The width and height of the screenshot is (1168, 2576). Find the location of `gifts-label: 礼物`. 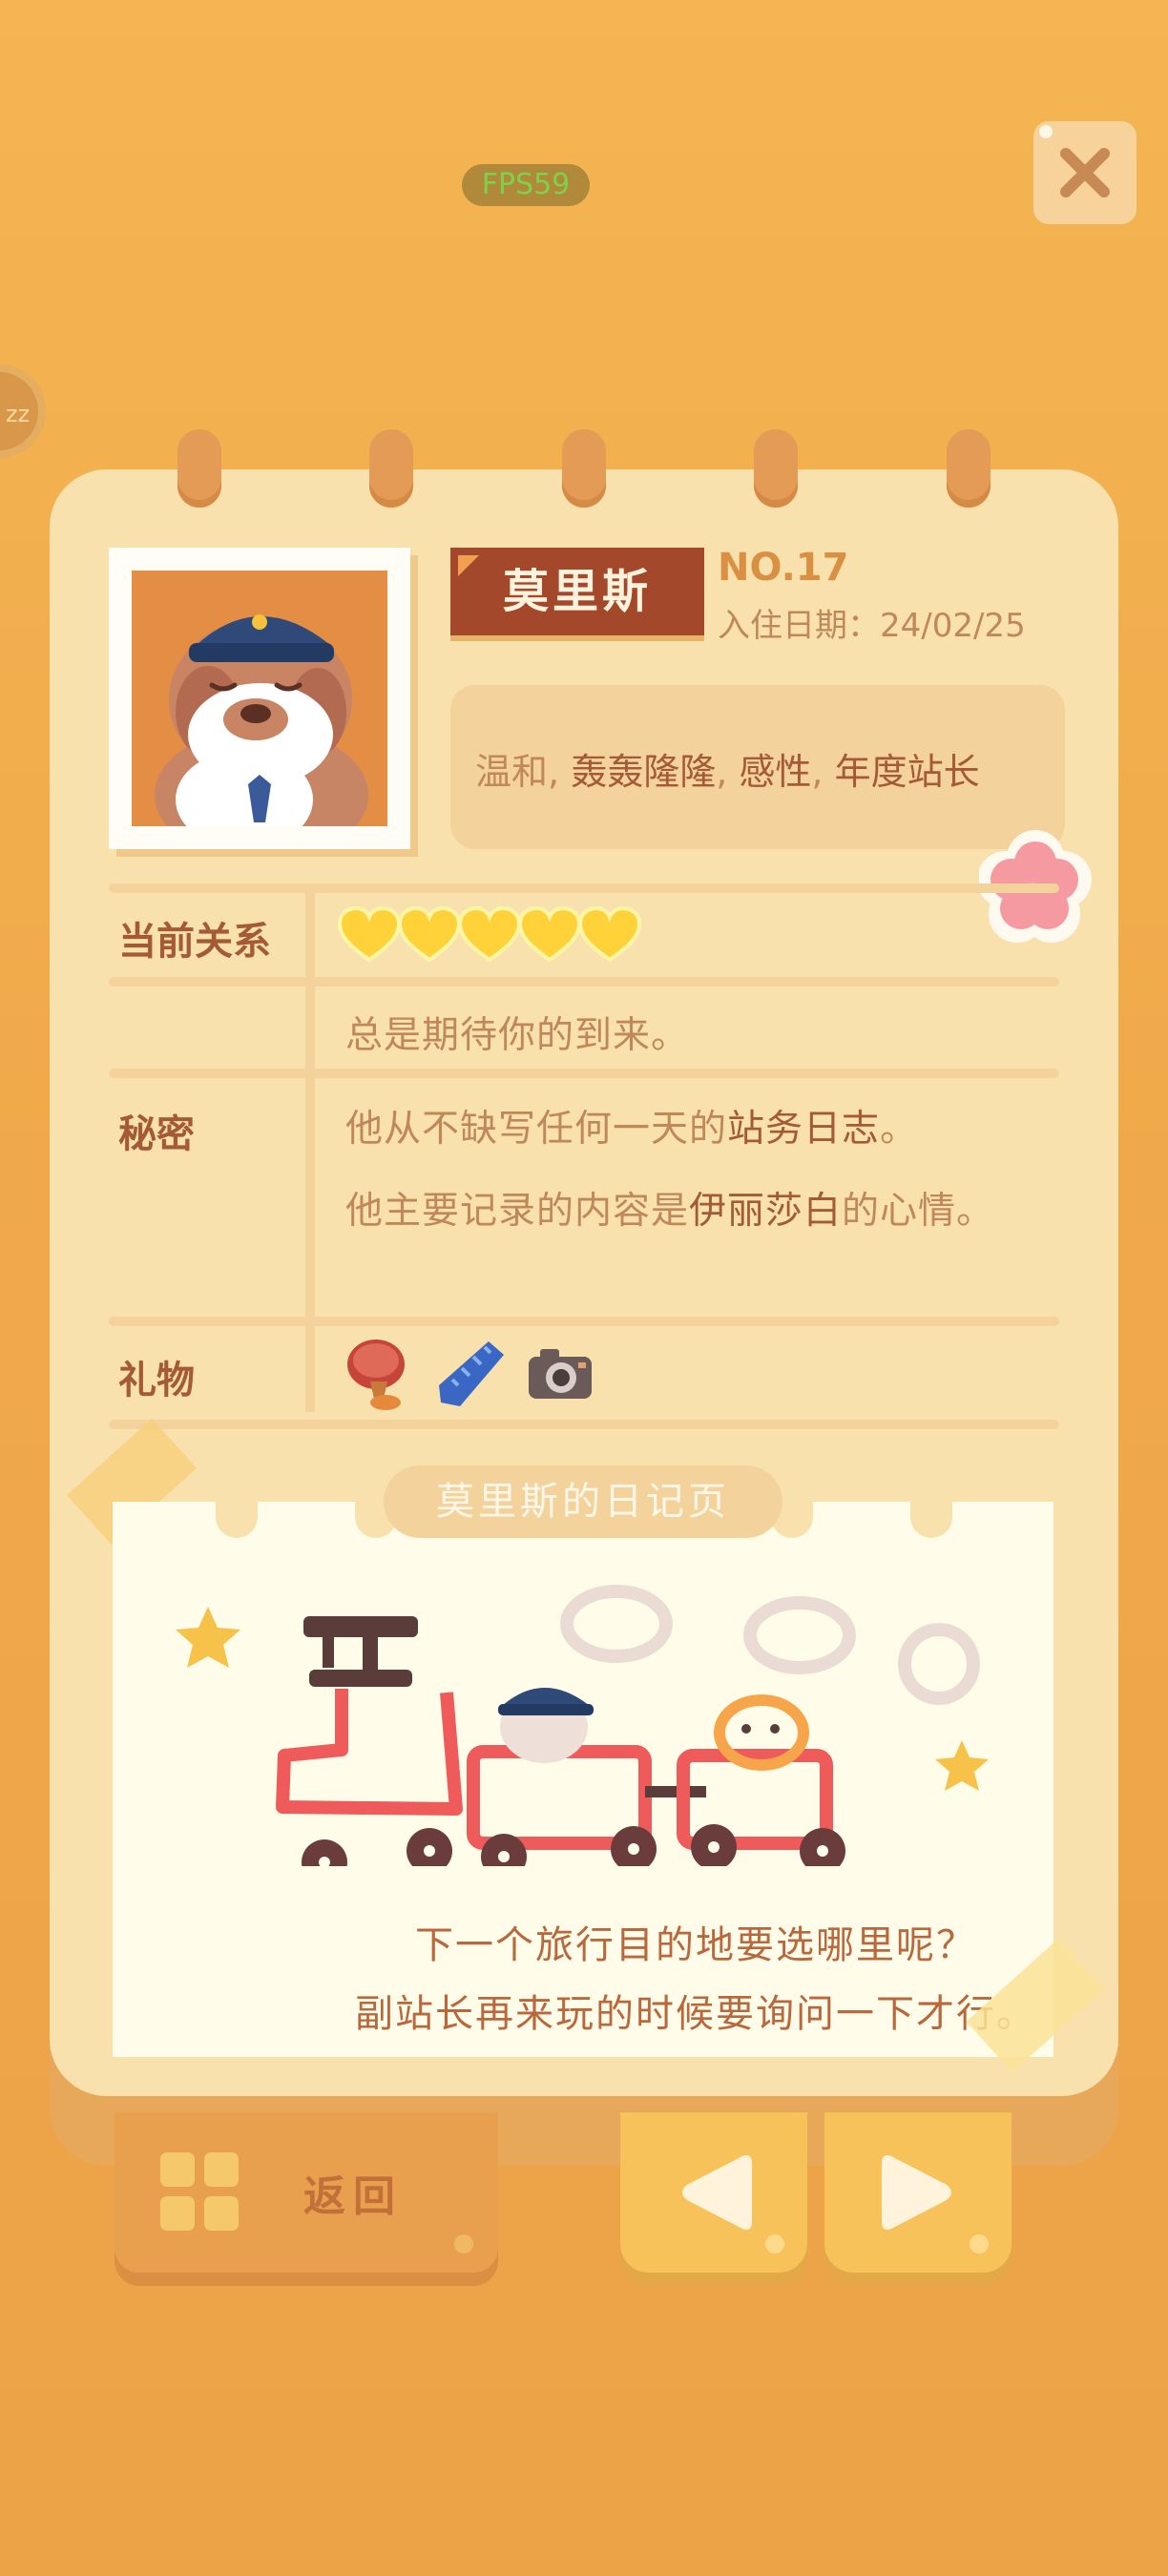

gifts-label: 礼物 is located at coordinates (157, 1380).